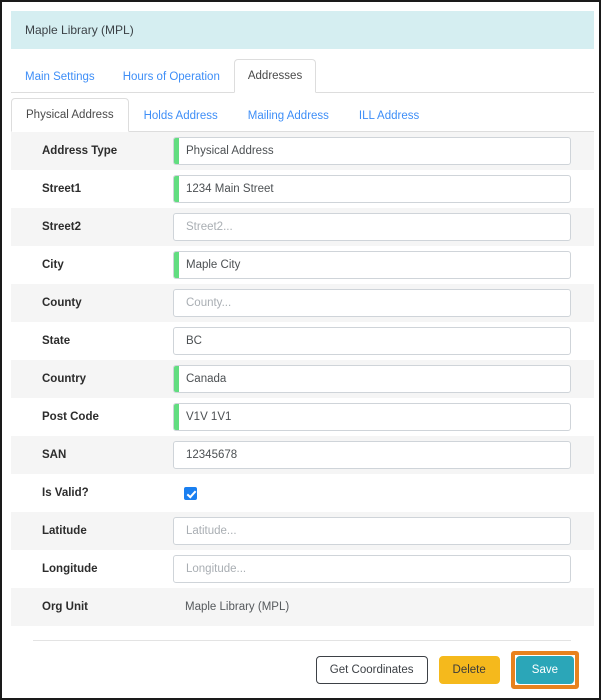 The height and width of the screenshot is (700, 601). What do you see at coordinates (302, 30) in the screenshot?
I see `org-header-banner: Maple Library (MPL)` at bounding box center [302, 30].